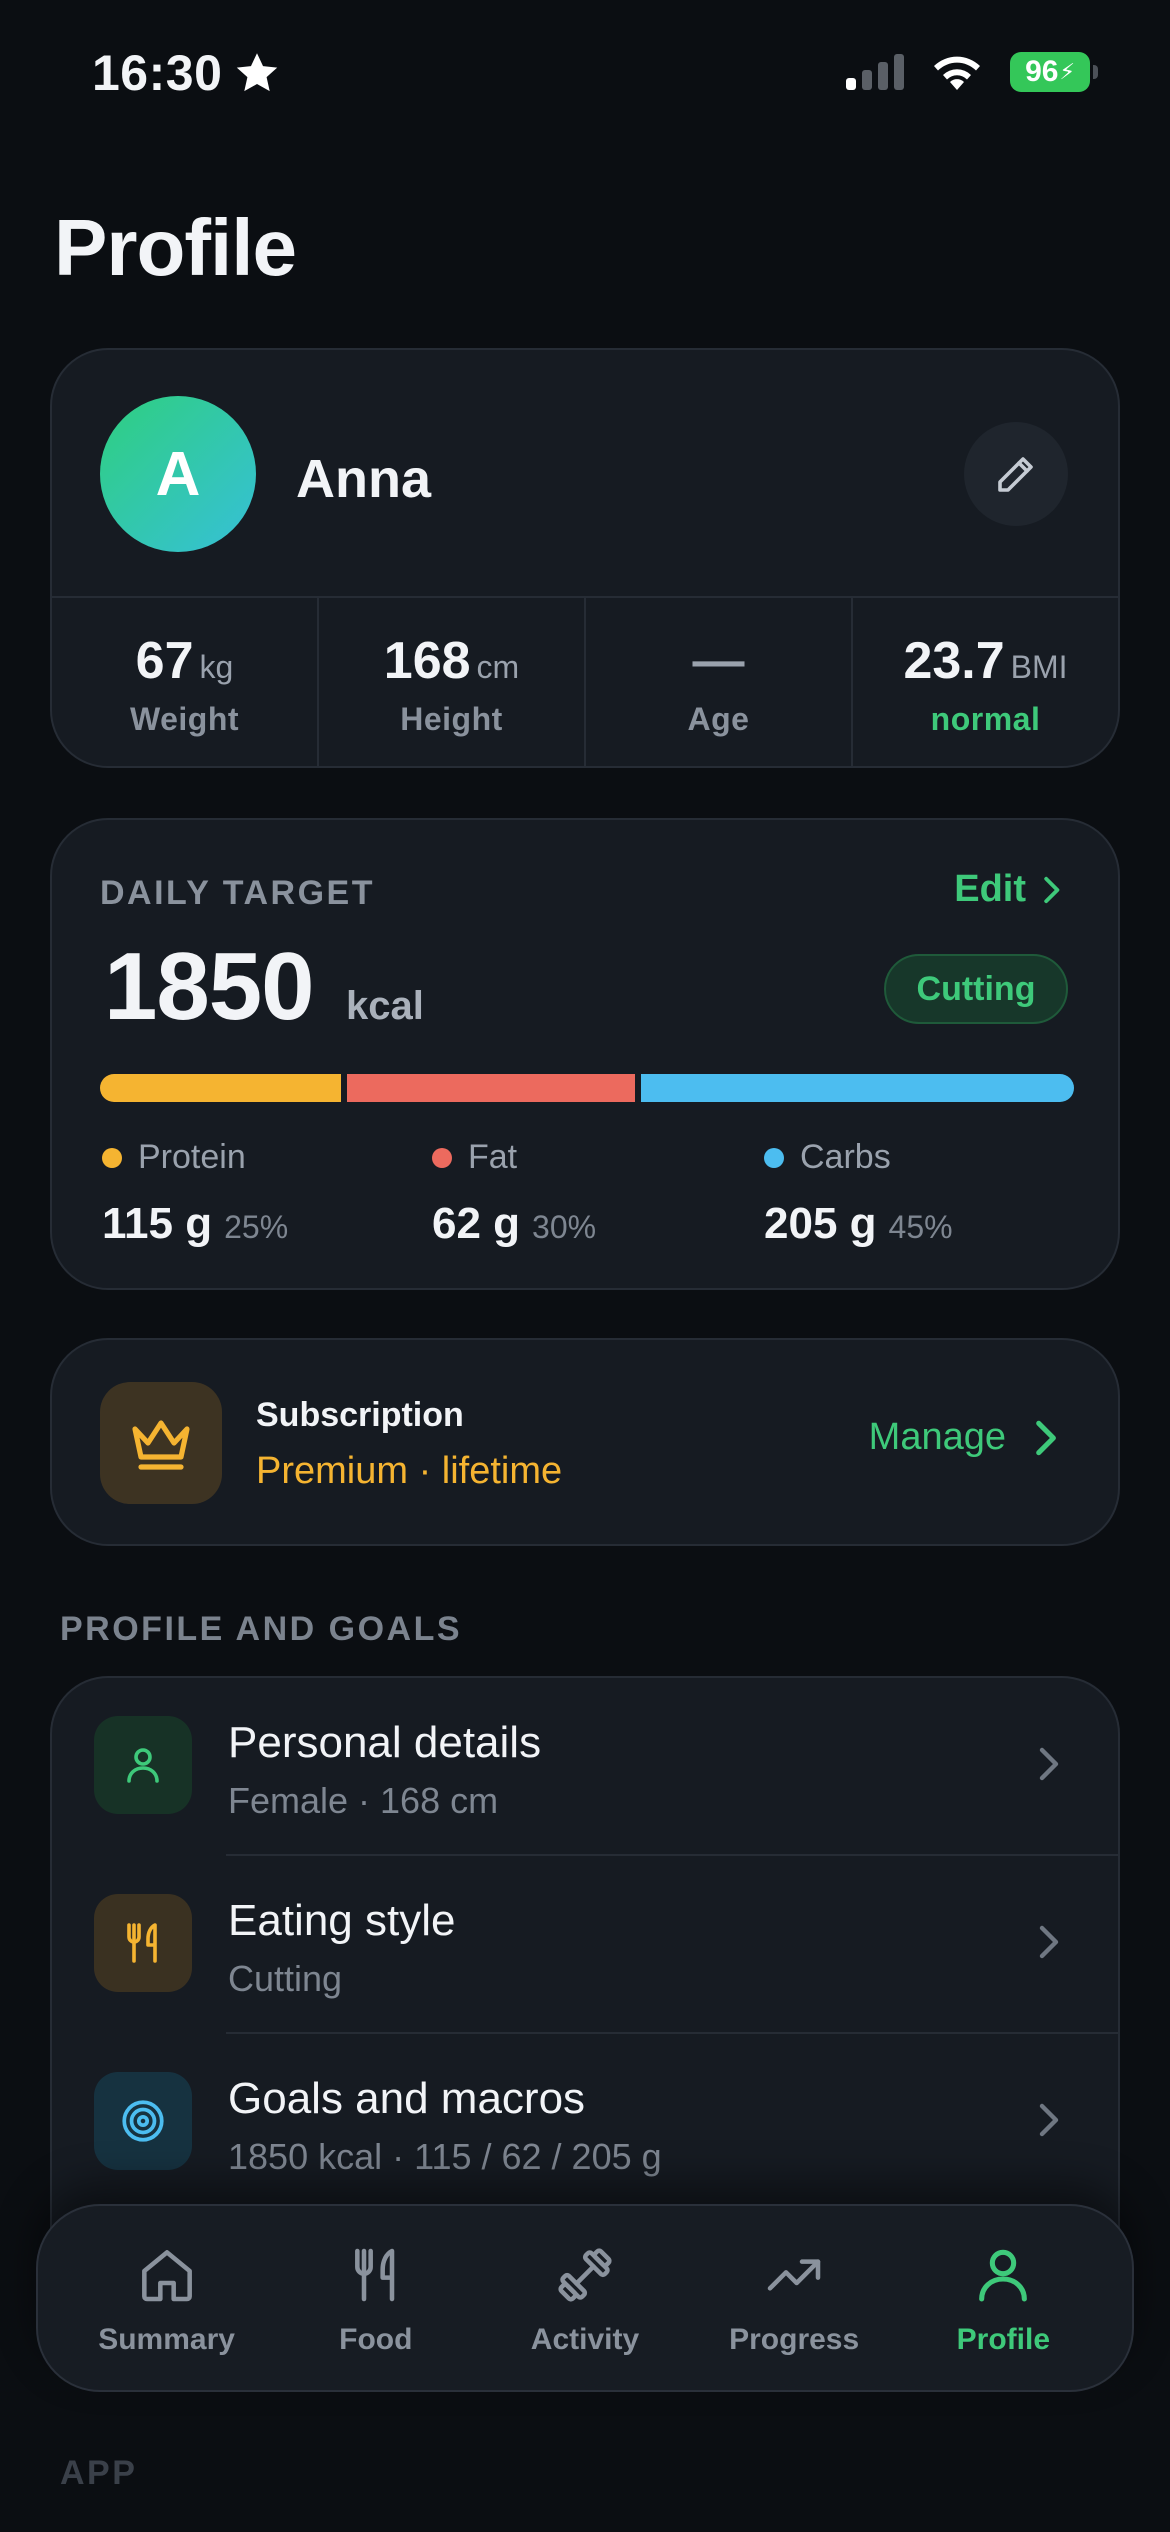  I want to click on status-bar: 16:30 96 ⚡, so click(585, 75).